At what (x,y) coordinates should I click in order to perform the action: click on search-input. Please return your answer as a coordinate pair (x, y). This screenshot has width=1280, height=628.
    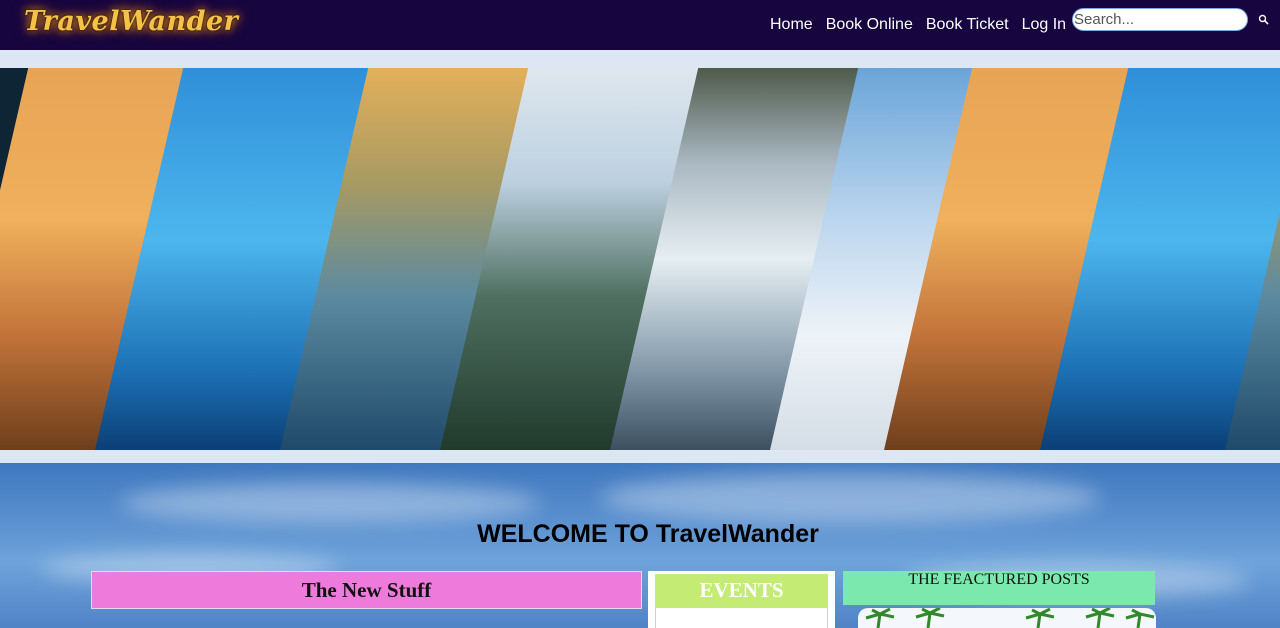
    Looking at the image, I should click on (1160, 19).